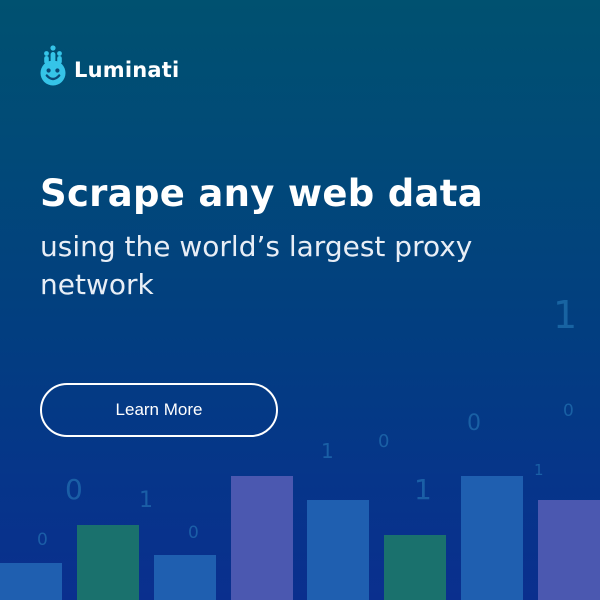 This screenshot has height=600, width=600. What do you see at coordinates (53, 65) in the screenshot?
I see `luminati-mascot-icon` at bounding box center [53, 65].